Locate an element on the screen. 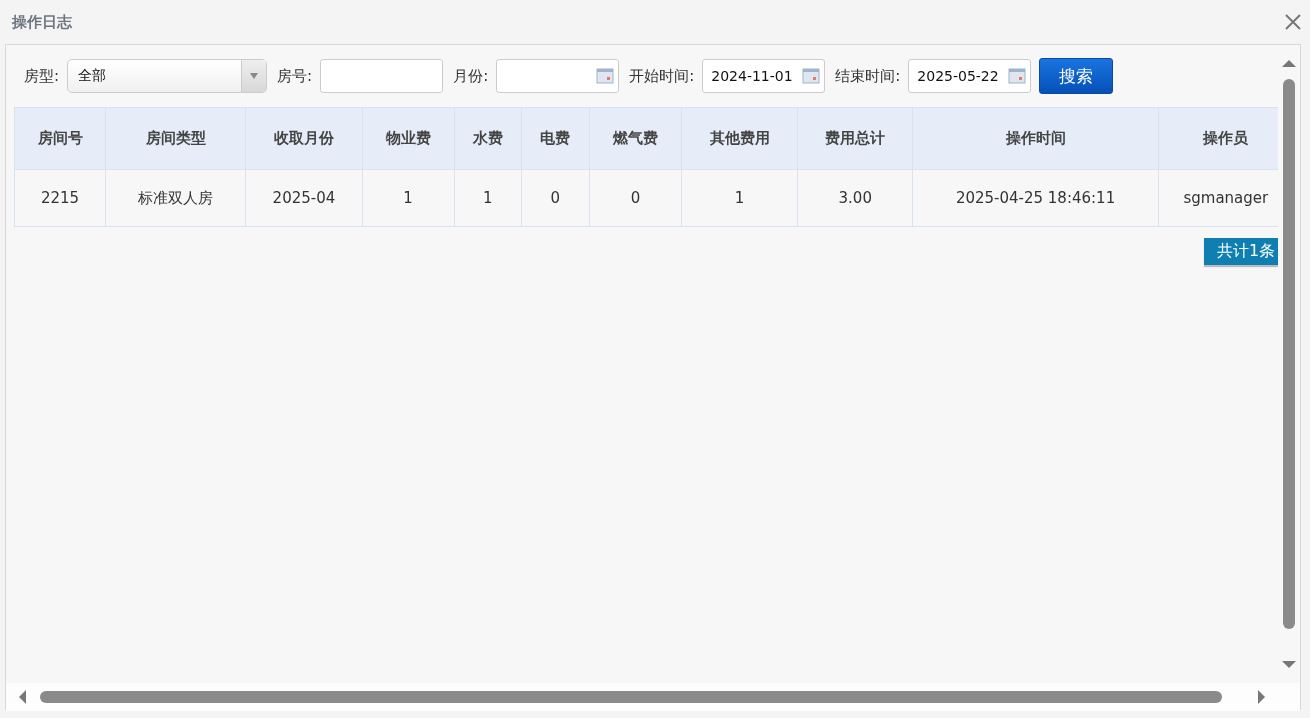 The width and height of the screenshot is (1310, 718). date-field: 2025-05-22 is located at coordinates (970, 76).